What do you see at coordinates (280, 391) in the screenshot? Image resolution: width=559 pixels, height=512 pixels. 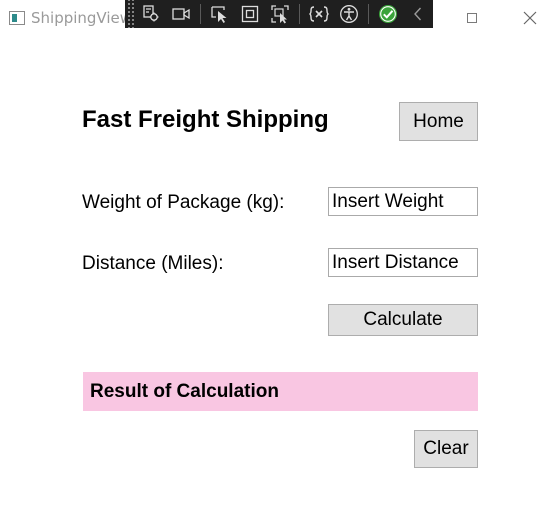 I see `result-panel: Result of Calculation` at bounding box center [280, 391].